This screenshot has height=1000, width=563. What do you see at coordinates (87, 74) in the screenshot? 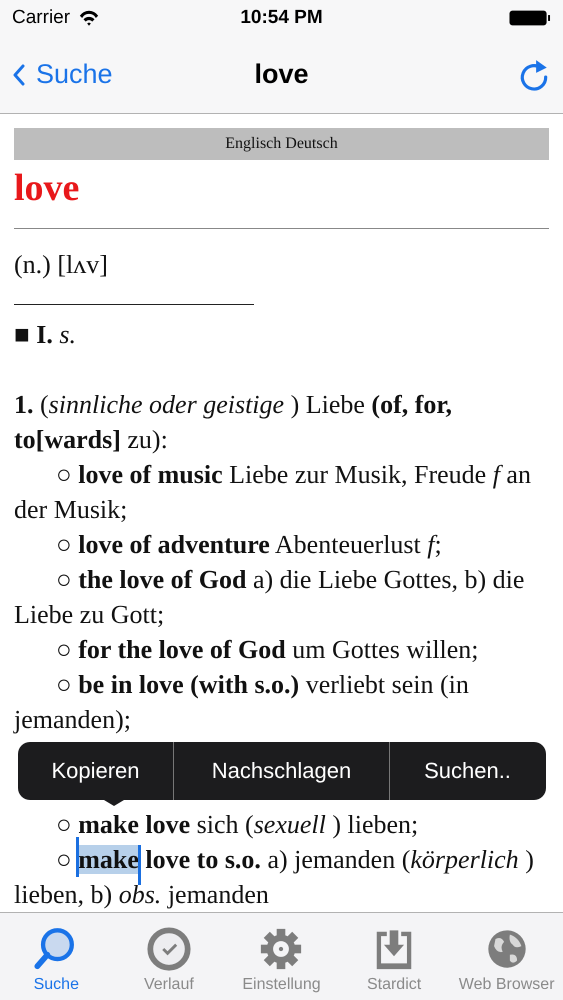
I see `back-button: Suche` at bounding box center [87, 74].